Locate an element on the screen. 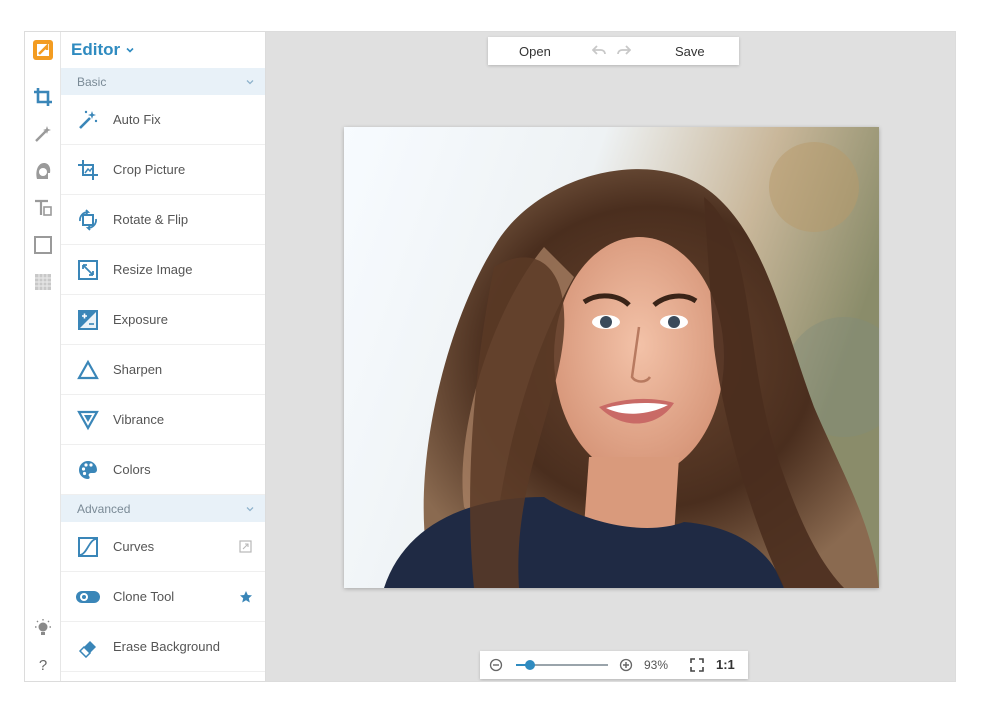 Image resolution: width=1000 pixels, height=711 pixels. rotate-icon is located at coordinates (88, 220).